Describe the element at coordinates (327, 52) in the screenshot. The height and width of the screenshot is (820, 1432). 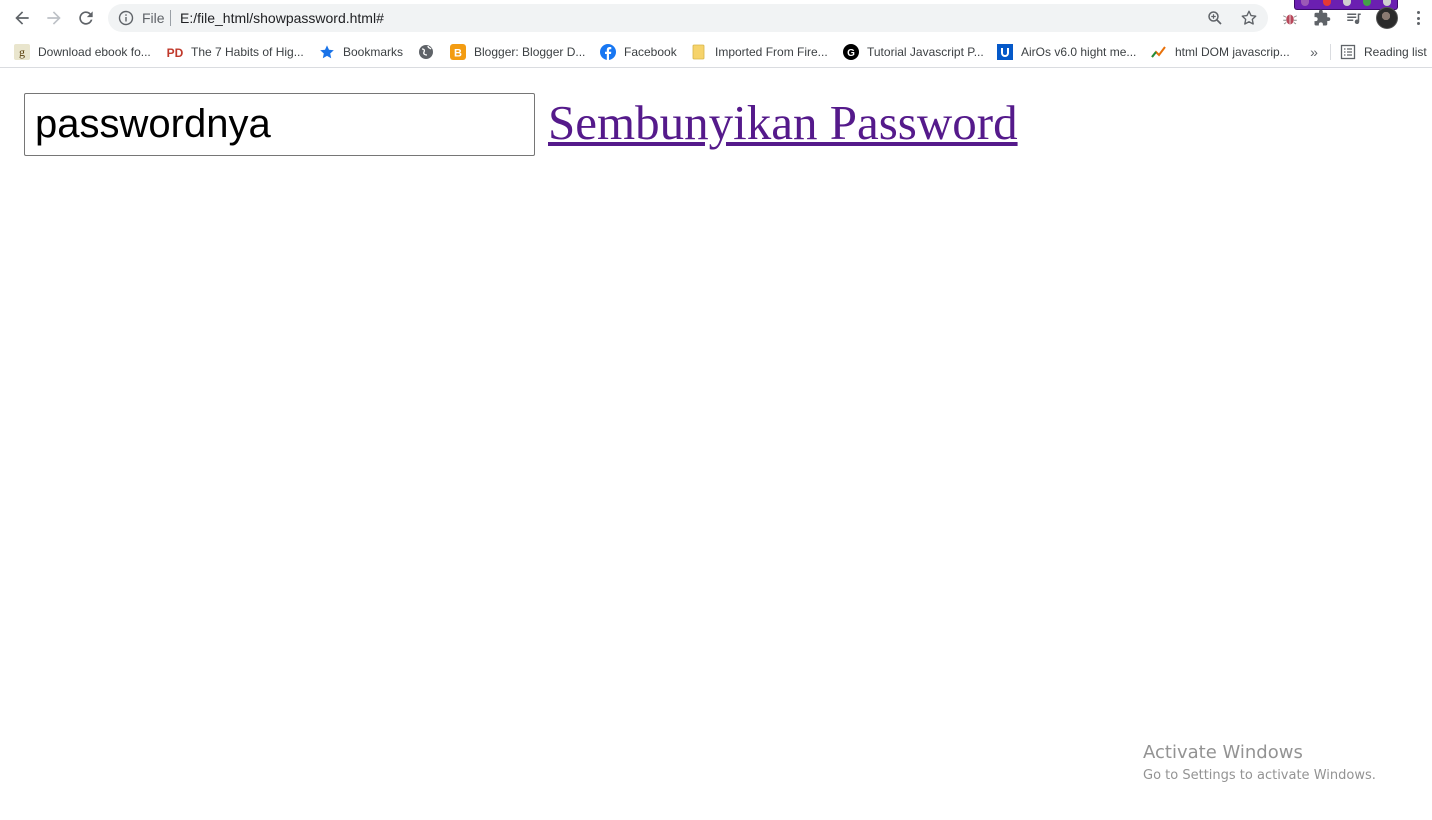
I see `star-icon` at that location.